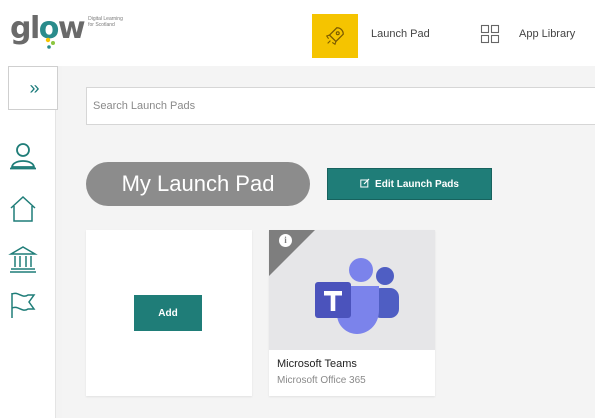 The width and height of the screenshot is (595, 418). I want to click on search-input, so click(341, 106).